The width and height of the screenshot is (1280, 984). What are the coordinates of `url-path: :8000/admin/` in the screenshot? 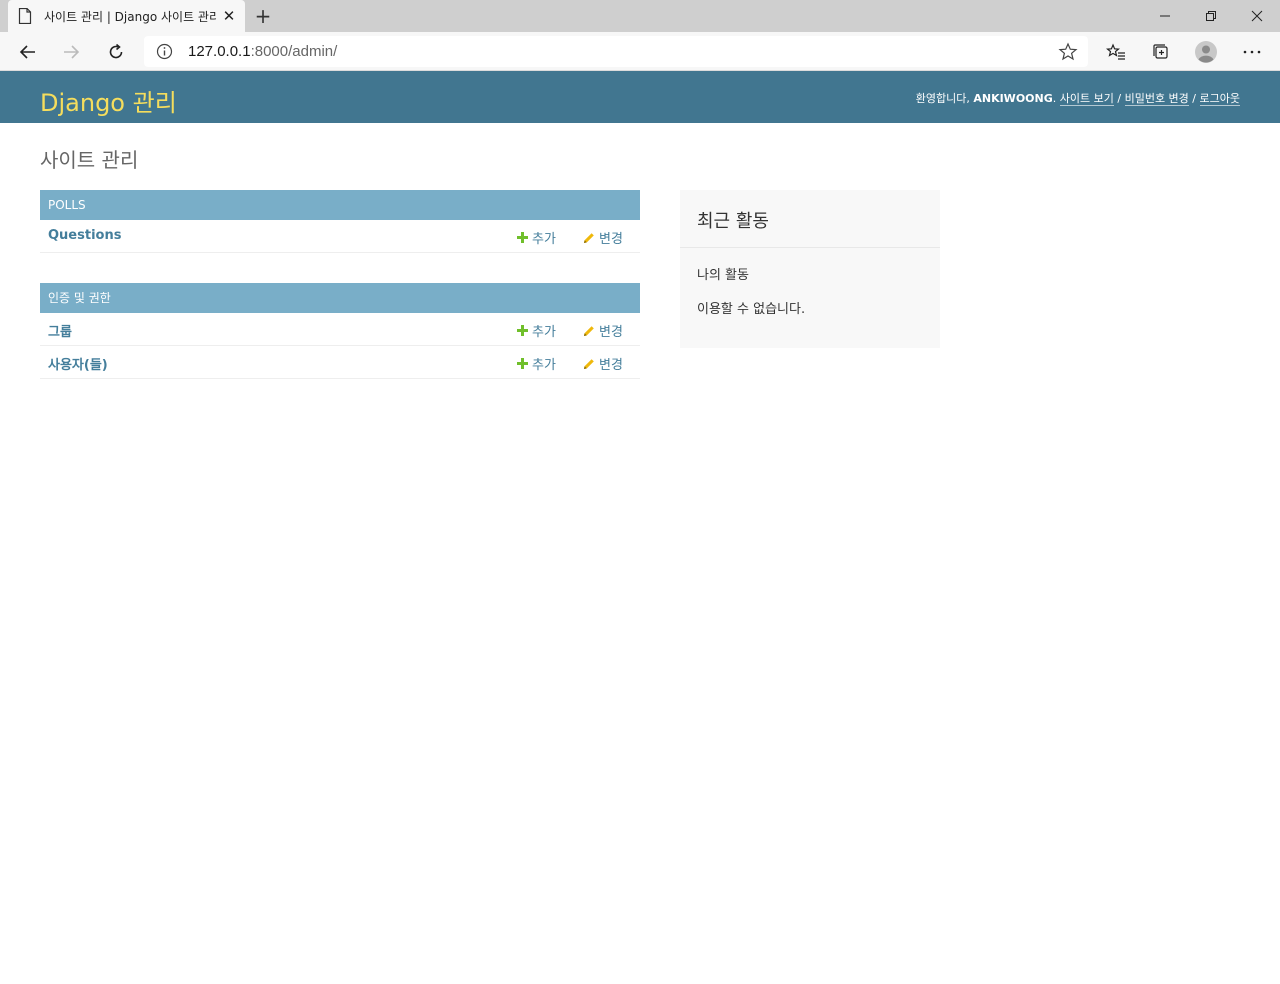 It's located at (294, 51).